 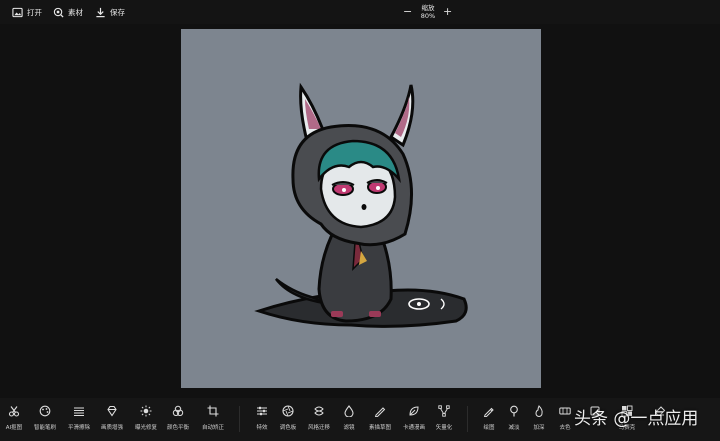 What do you see at coordinates (349, 428) in the screenshot?
I see `tool-label: 滤镜` at bounding box center [349, 428].